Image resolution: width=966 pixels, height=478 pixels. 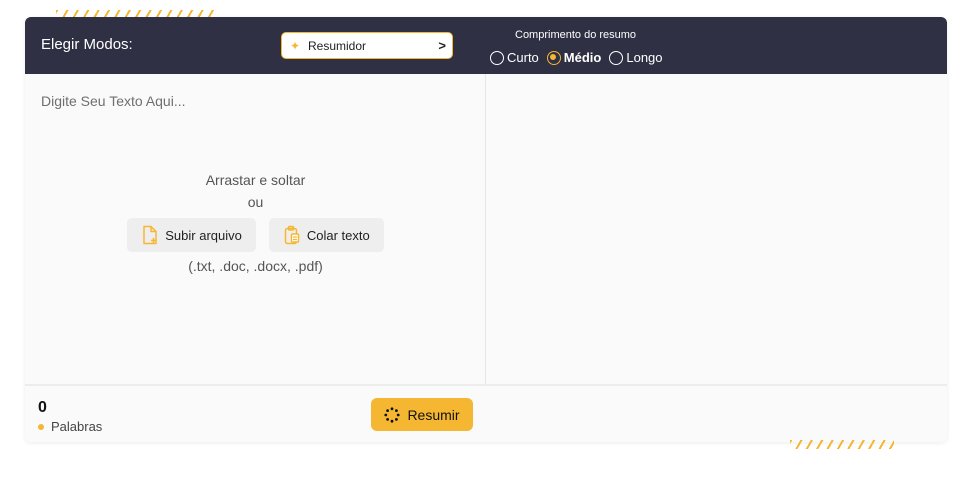 I want to click on radio-label: Curto, so click(x=523, y=57).